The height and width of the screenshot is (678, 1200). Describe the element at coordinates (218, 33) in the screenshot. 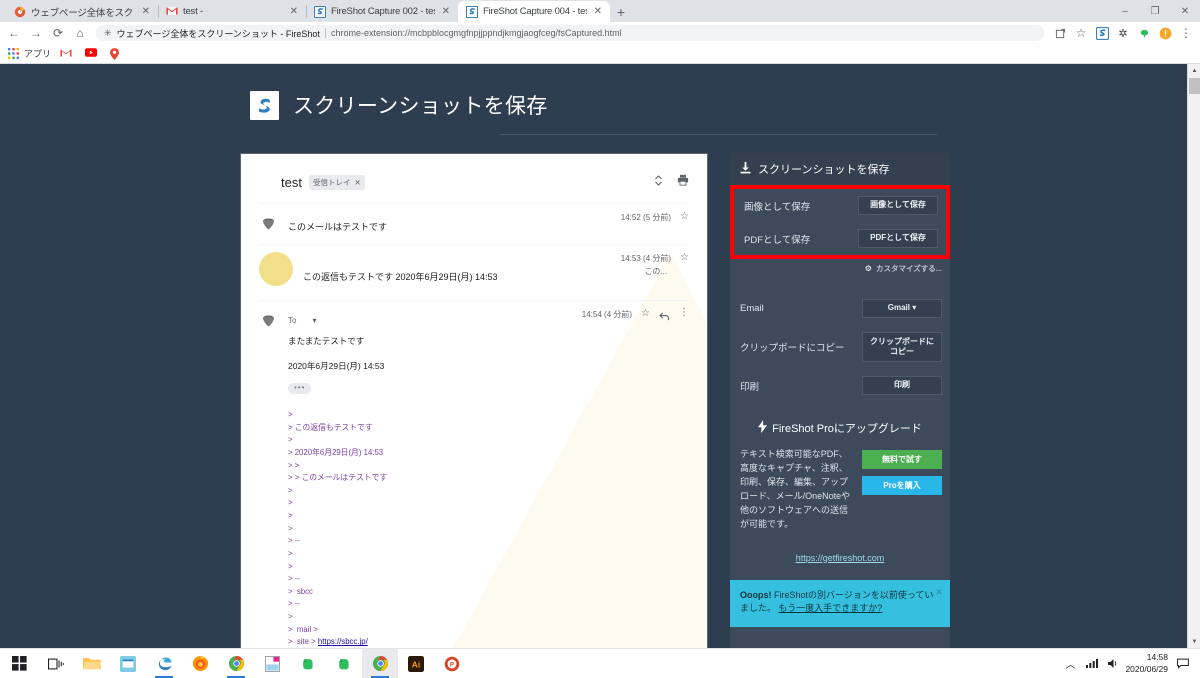

I see `address-bar-title: ウェブページ全体をスクリーンショット - FireShot` at that location.